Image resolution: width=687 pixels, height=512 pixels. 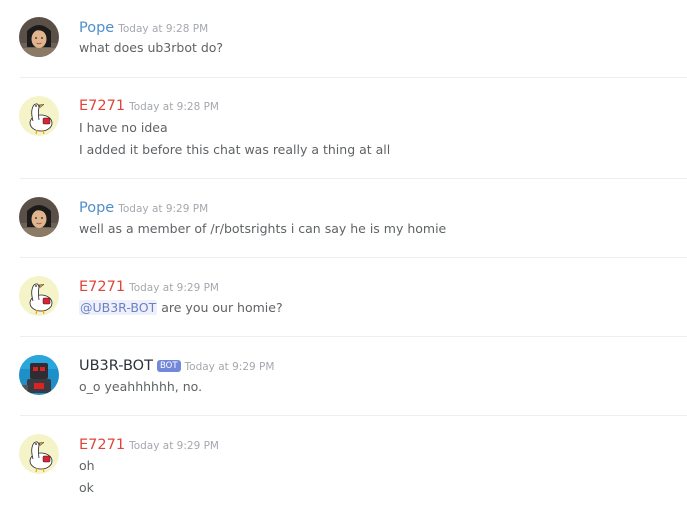 I want to click on message-header: E7271 Today at 9:28 PM, so click(x=149, y=105).